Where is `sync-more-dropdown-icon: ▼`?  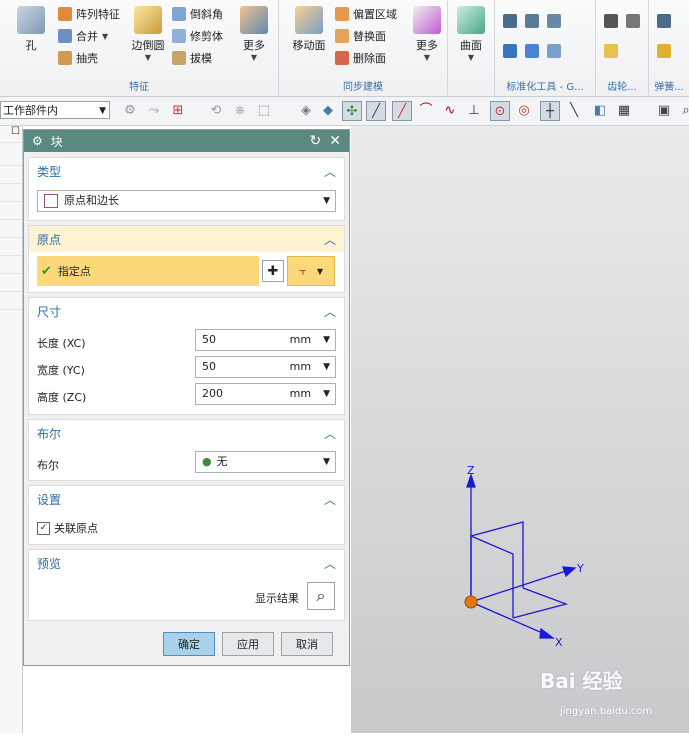
sync-more-dropdown-icon: ▼ is located at coordinates (427, 57).